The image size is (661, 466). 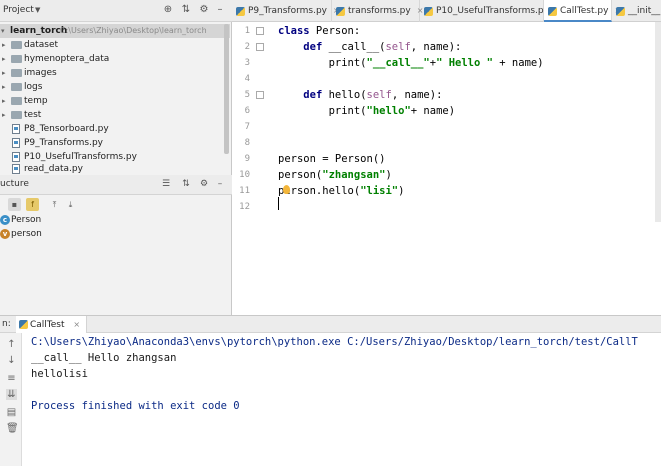 I want to click on console-line-output: hellolisi, so click(x=59, y=374).